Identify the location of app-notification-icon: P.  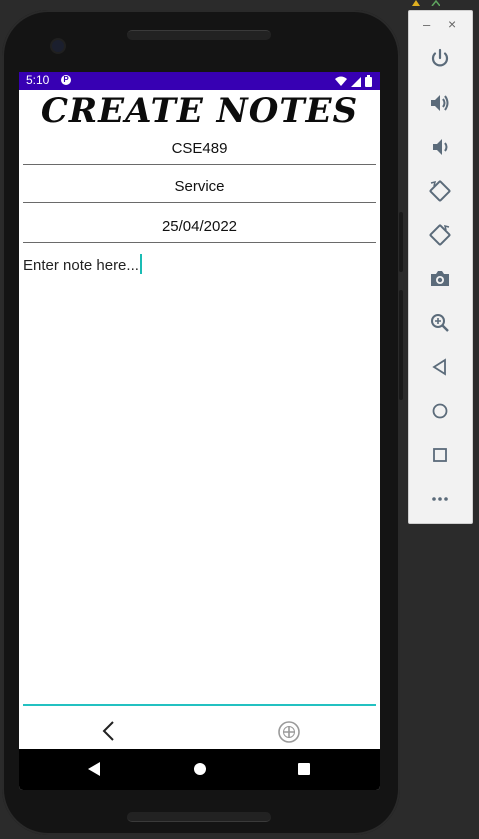
(66, 80).